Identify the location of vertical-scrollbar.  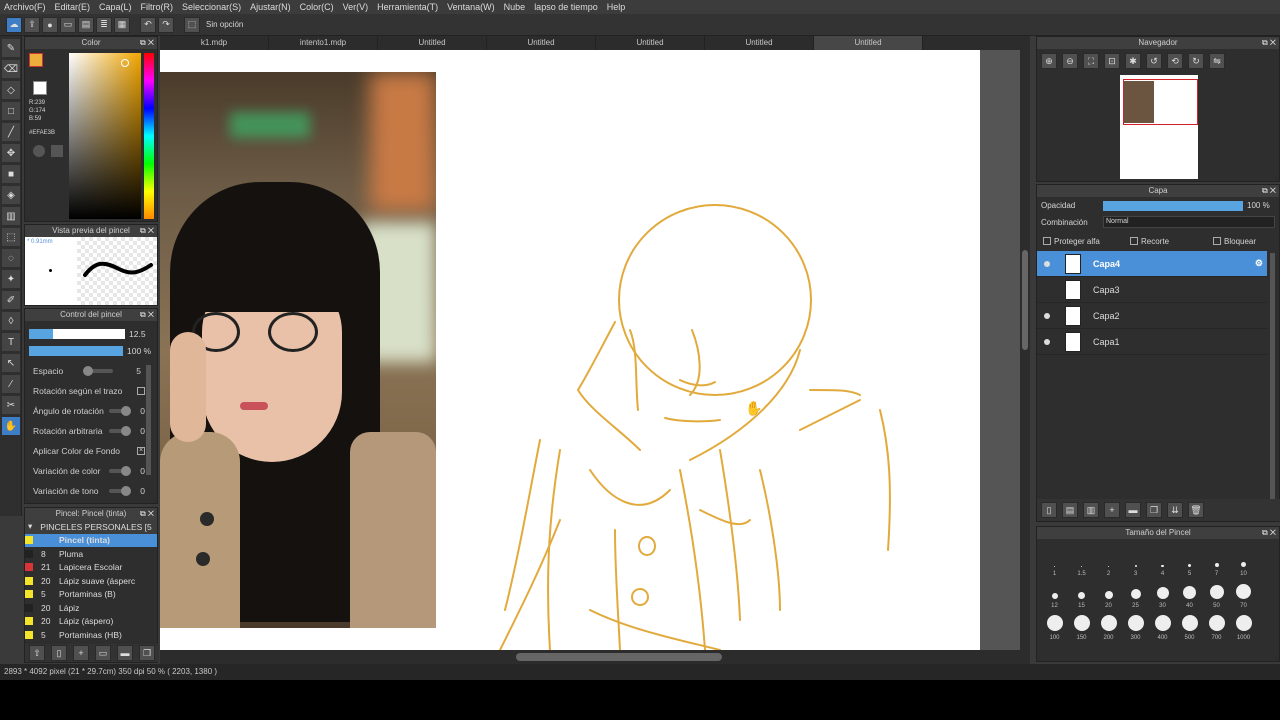
(1025, 350).